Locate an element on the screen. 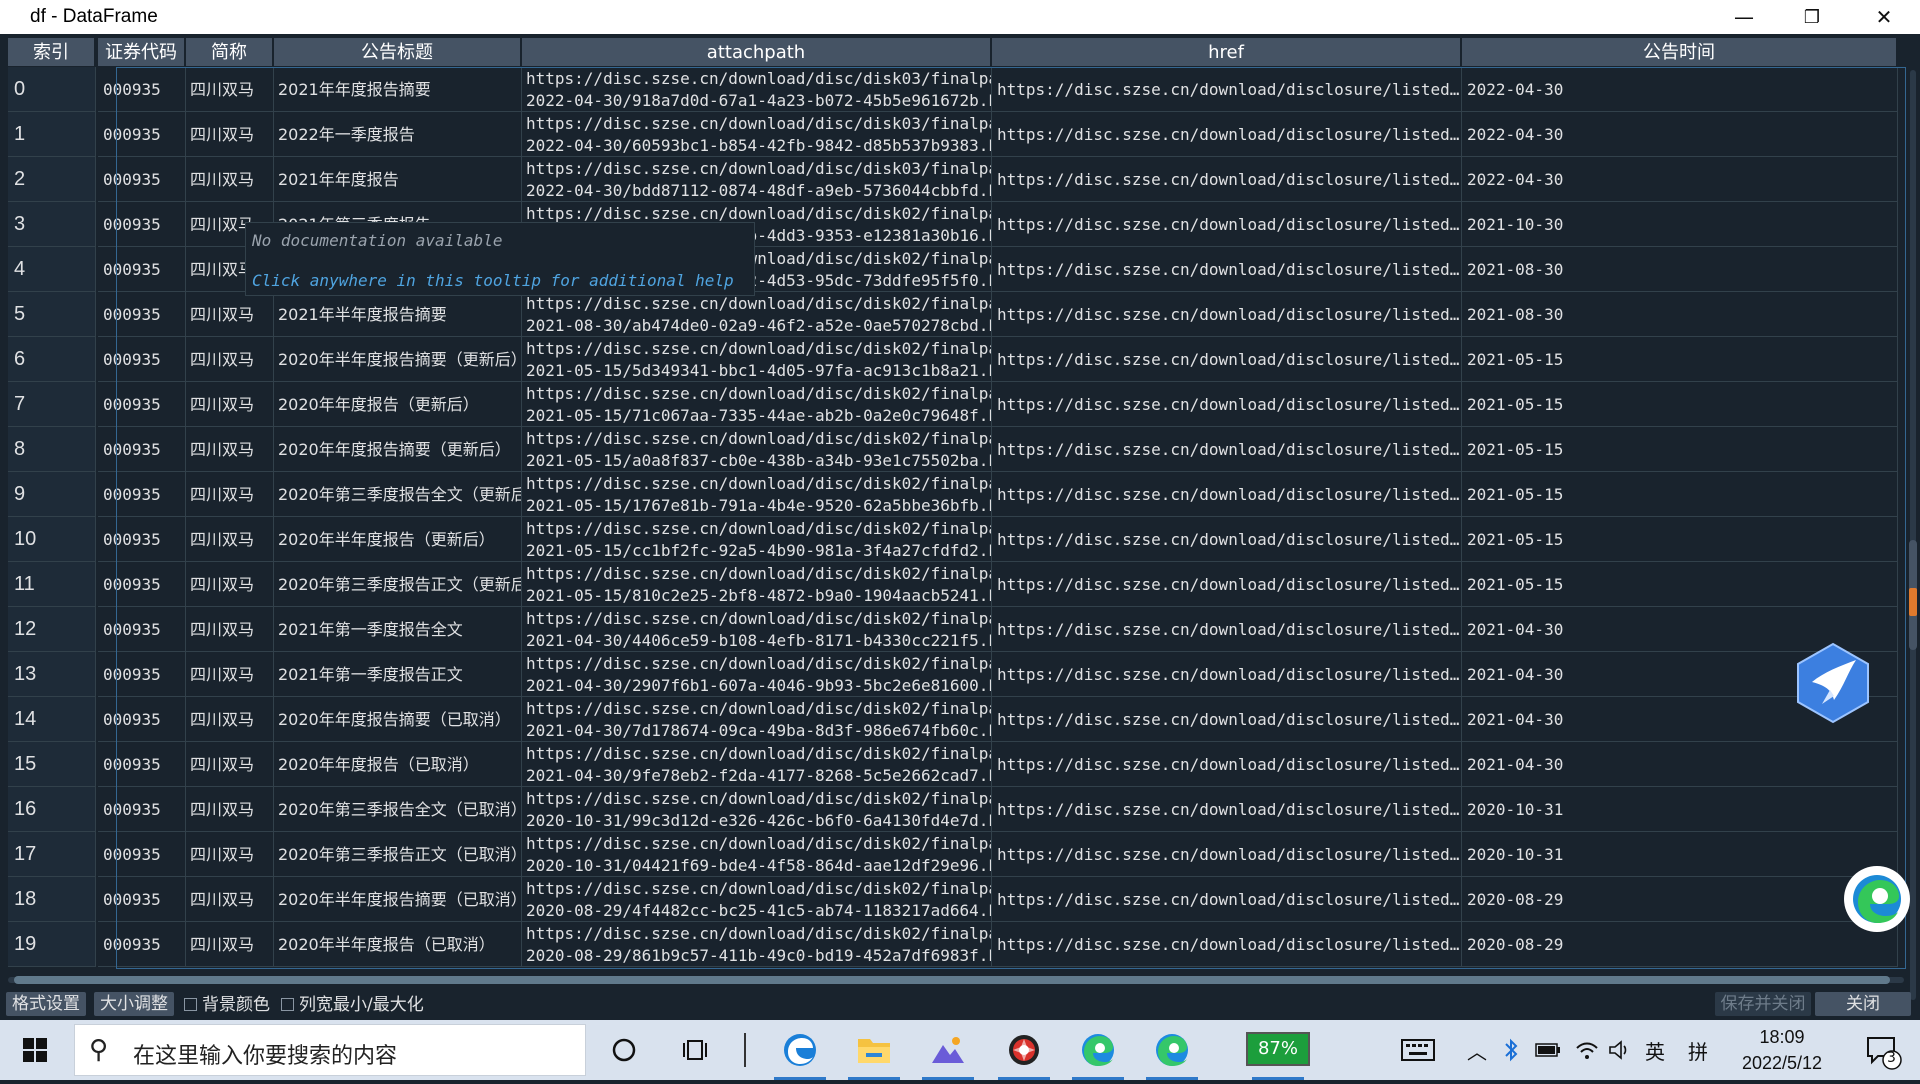 The image size is (1920, 1084). start-button is located at coordinates (35, 1050).